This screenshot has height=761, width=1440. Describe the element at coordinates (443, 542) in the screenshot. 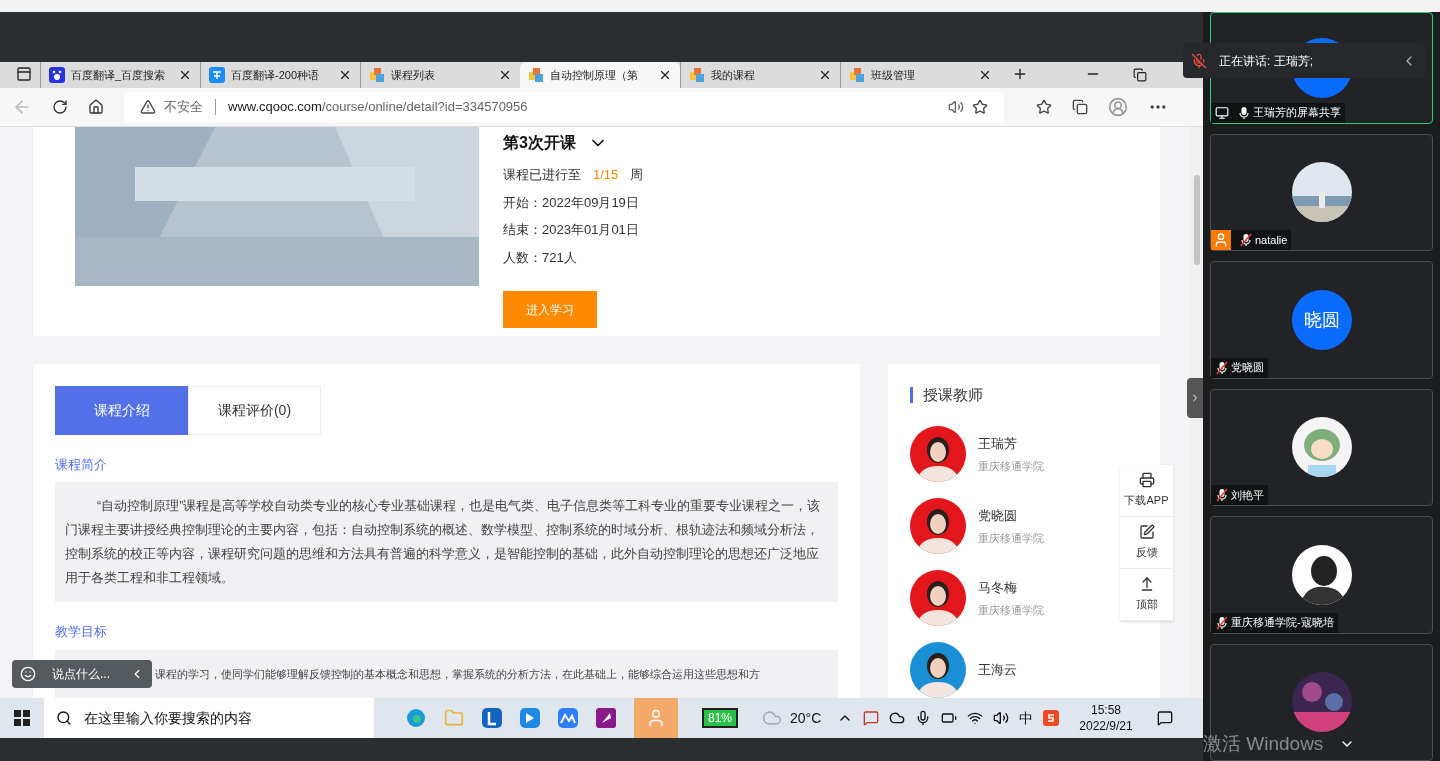

I see `section-text: “自动控制原理”课程是高等学校自动类专业的核心专业基础课程，也是电气类、电子信息类等工科专业的重要专业课程之一，该门课程主要讲授经典控制理论的主要内容，包括：自动控制系统的概述、数学模型、控制系统的时域分析、根轨迹法和频域分析法，控制系统的校正等内容，课程研究问题的思维和方法具有普遍的科学意义，是智能控制的基础，此外自动控制理论的思想还广泛地应用于各类工程和非工程领域。` at that location.